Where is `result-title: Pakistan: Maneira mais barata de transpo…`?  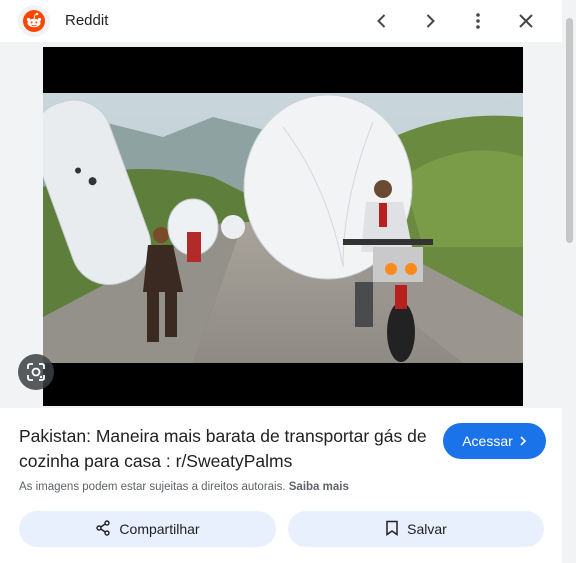
result-title: Pakistan: Maneira mais barata de transpo… is located at coordinates (224, 449).